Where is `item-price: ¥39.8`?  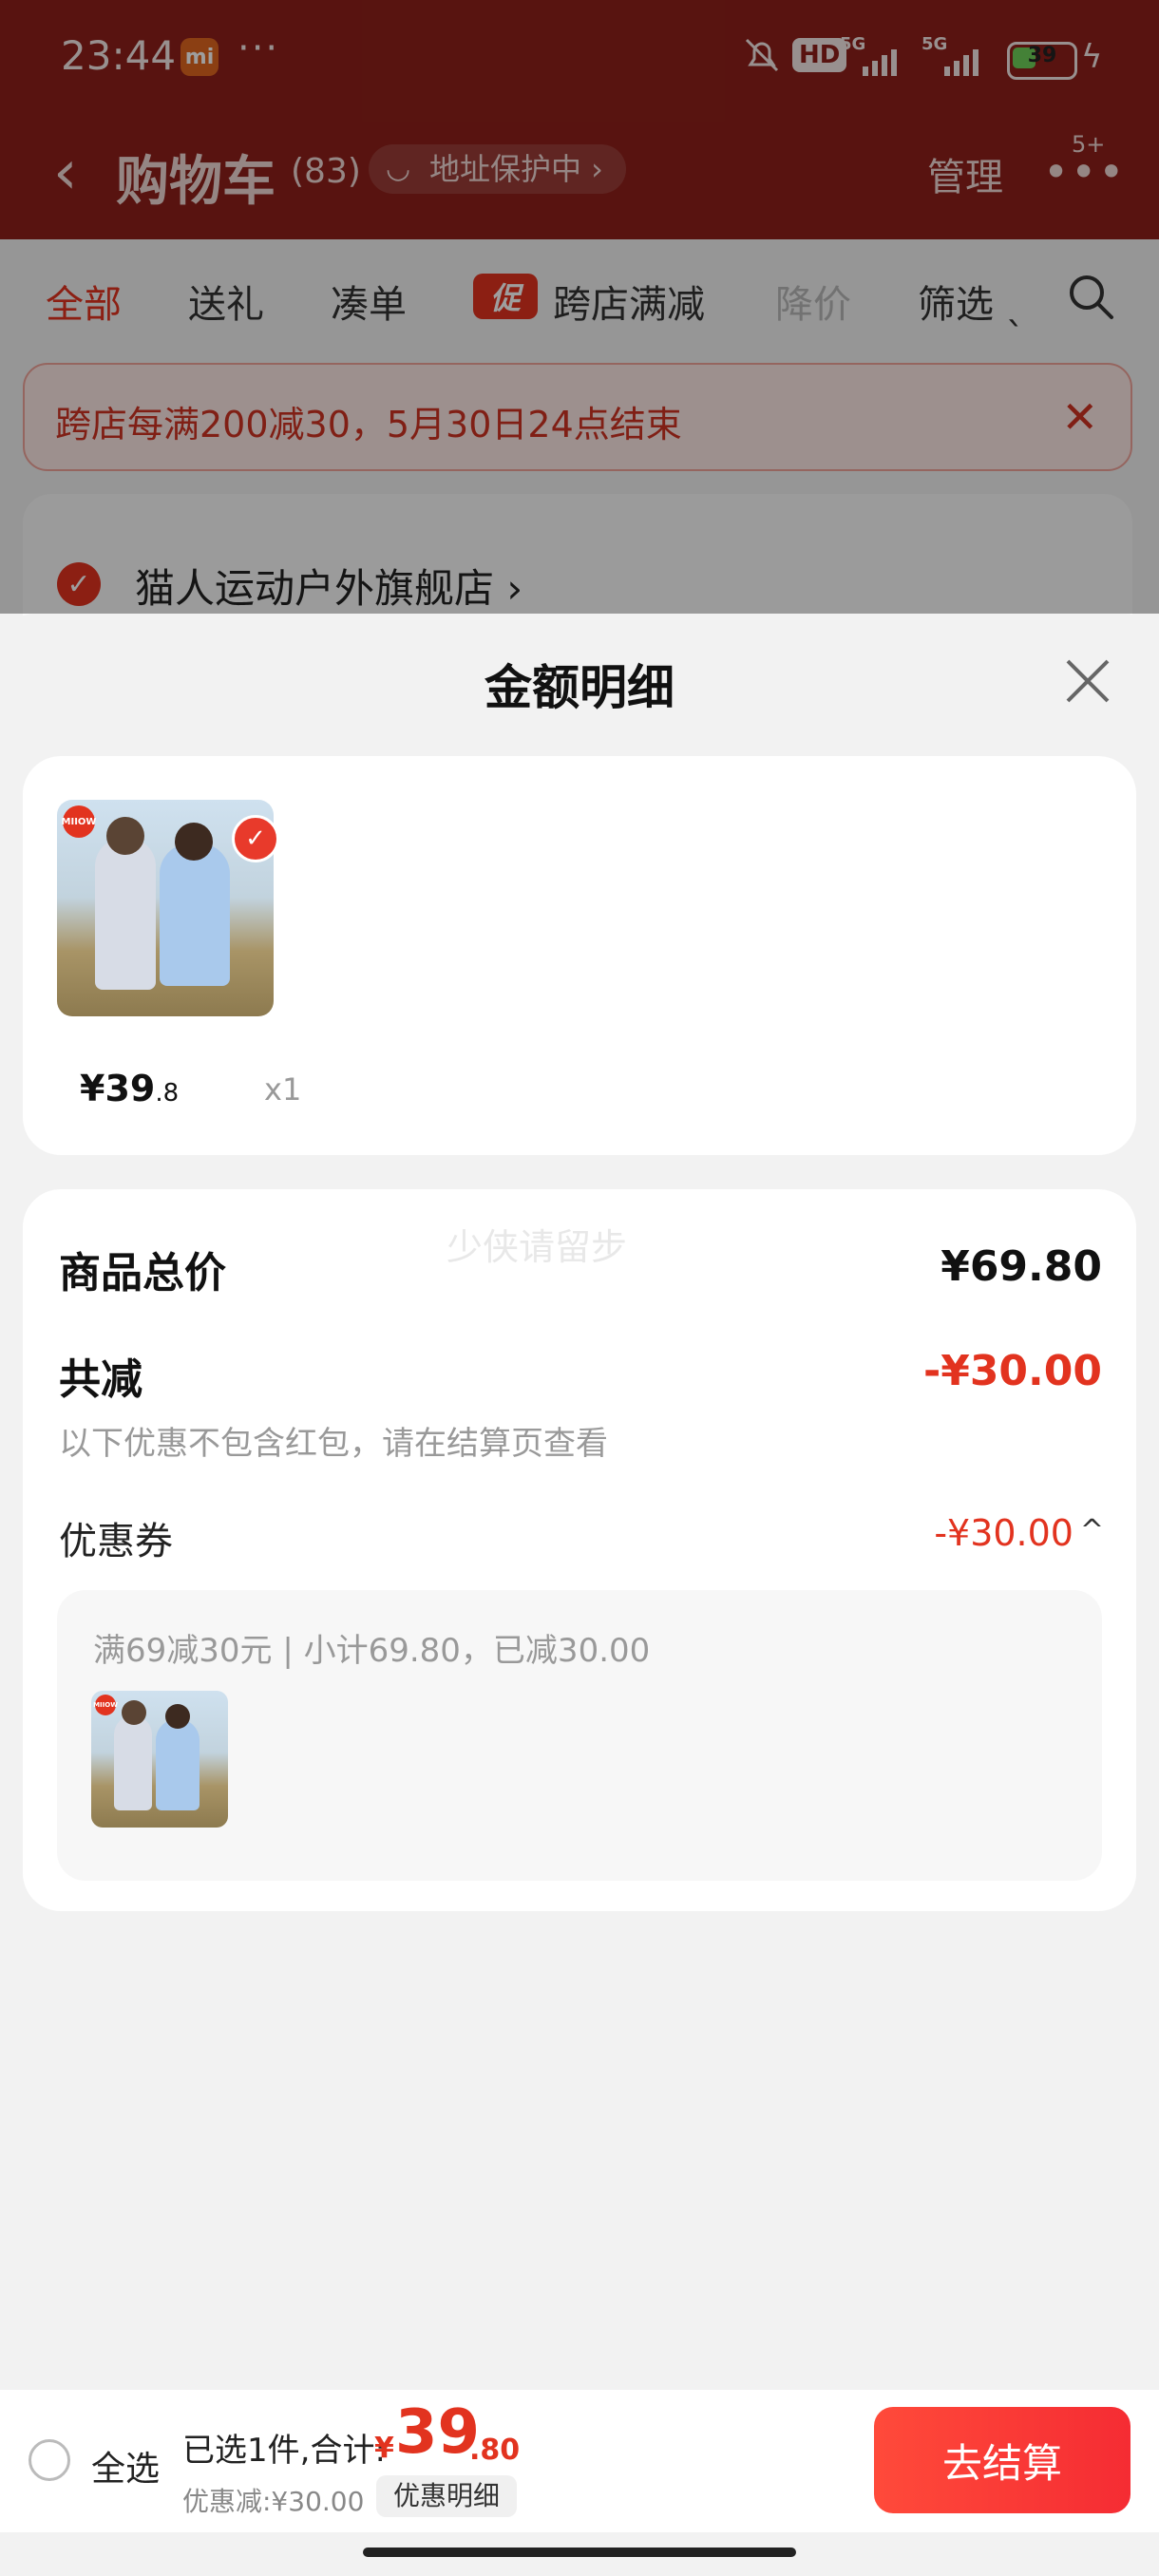 item-price: ¥39.8 is located at coordinates (130, 1088).